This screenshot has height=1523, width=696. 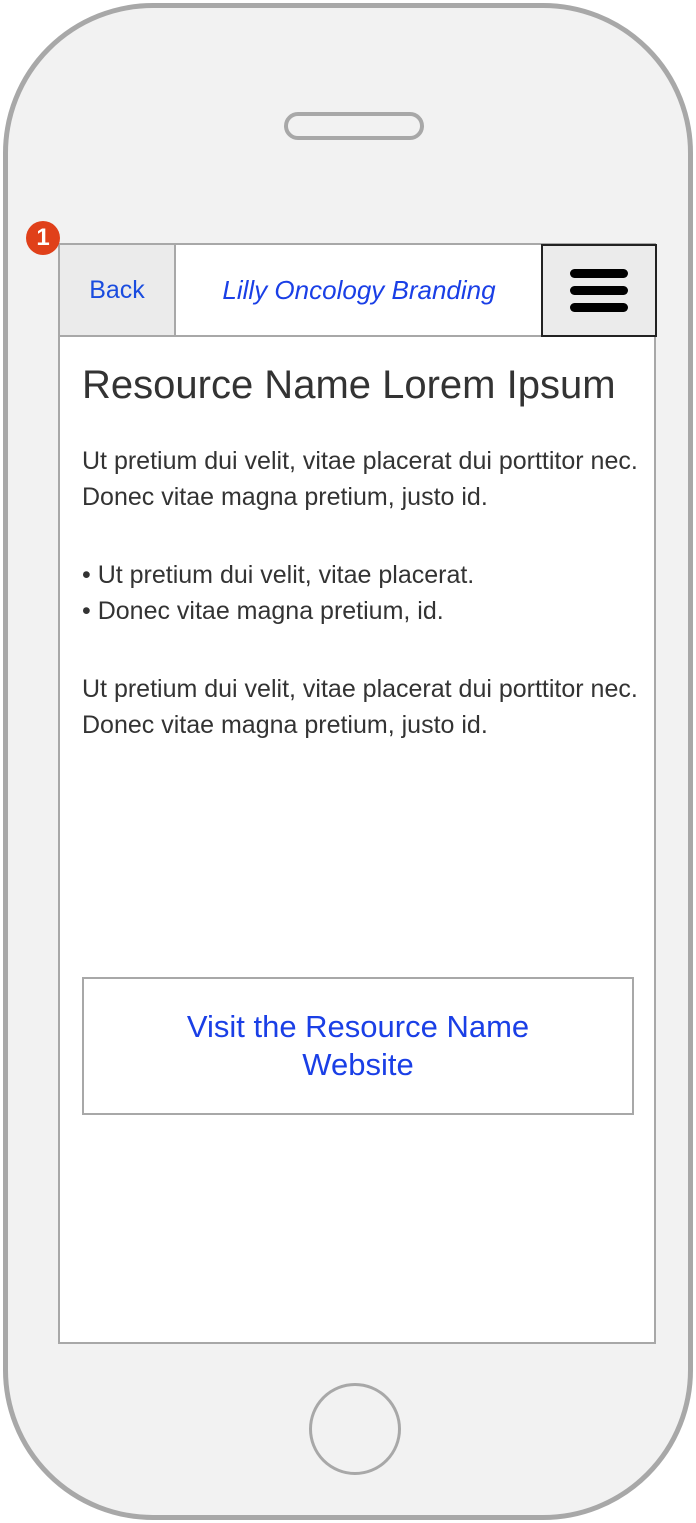 I want to click on back-button: Back, so click(x=118, y=290).